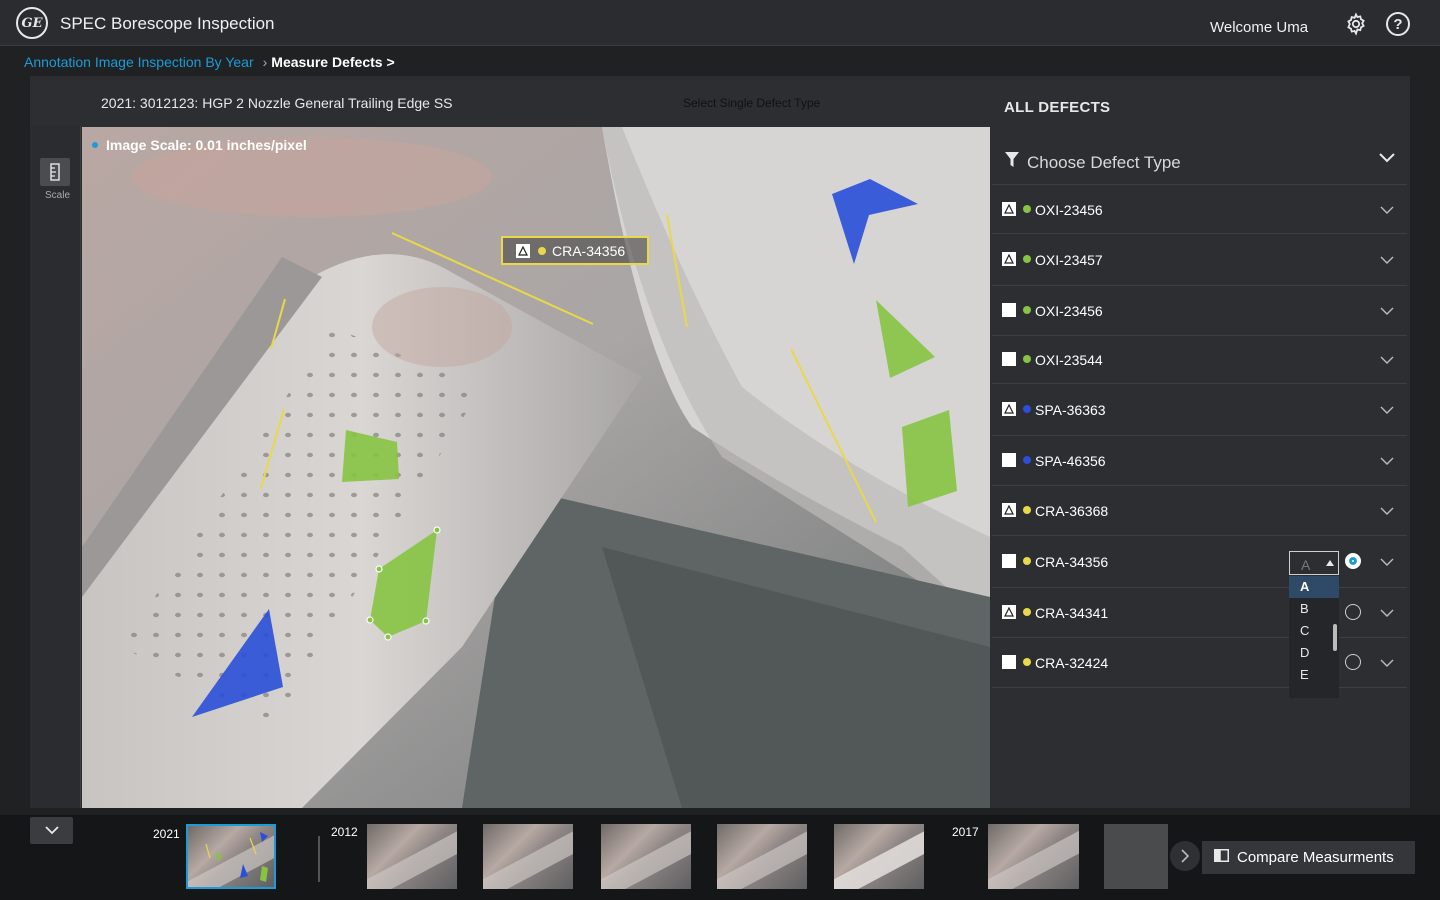 This screenshot has width=1440, height=900. I want to click on defect-type-filter-label: Choose Defect Type, so click(1104, 162).